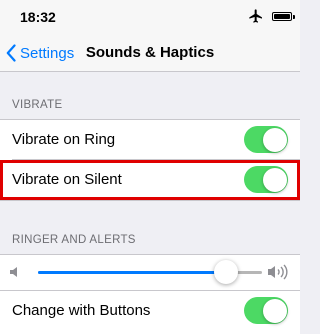 The width and height of the screenshot is (320, 334). What do you see at coordinates (255, 16) in the screenshot?
I see `airplane-icon` at bounding box center [255, 16].